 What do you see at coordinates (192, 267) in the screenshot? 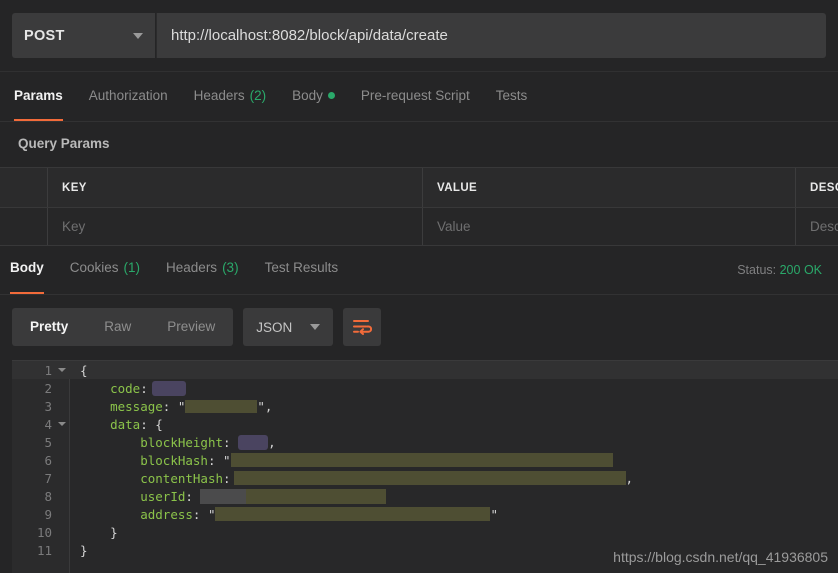
I see `response-tab-headers-label: Headers` at bounding box center [192, 267].